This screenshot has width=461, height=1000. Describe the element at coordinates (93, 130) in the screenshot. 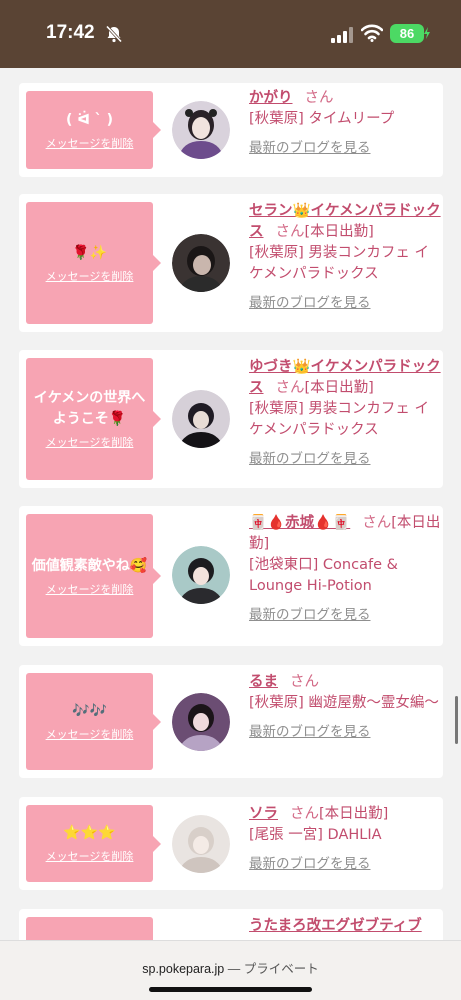

I see `message-bubble: ( ᐛ ` ) メッセージを削除` at that location.